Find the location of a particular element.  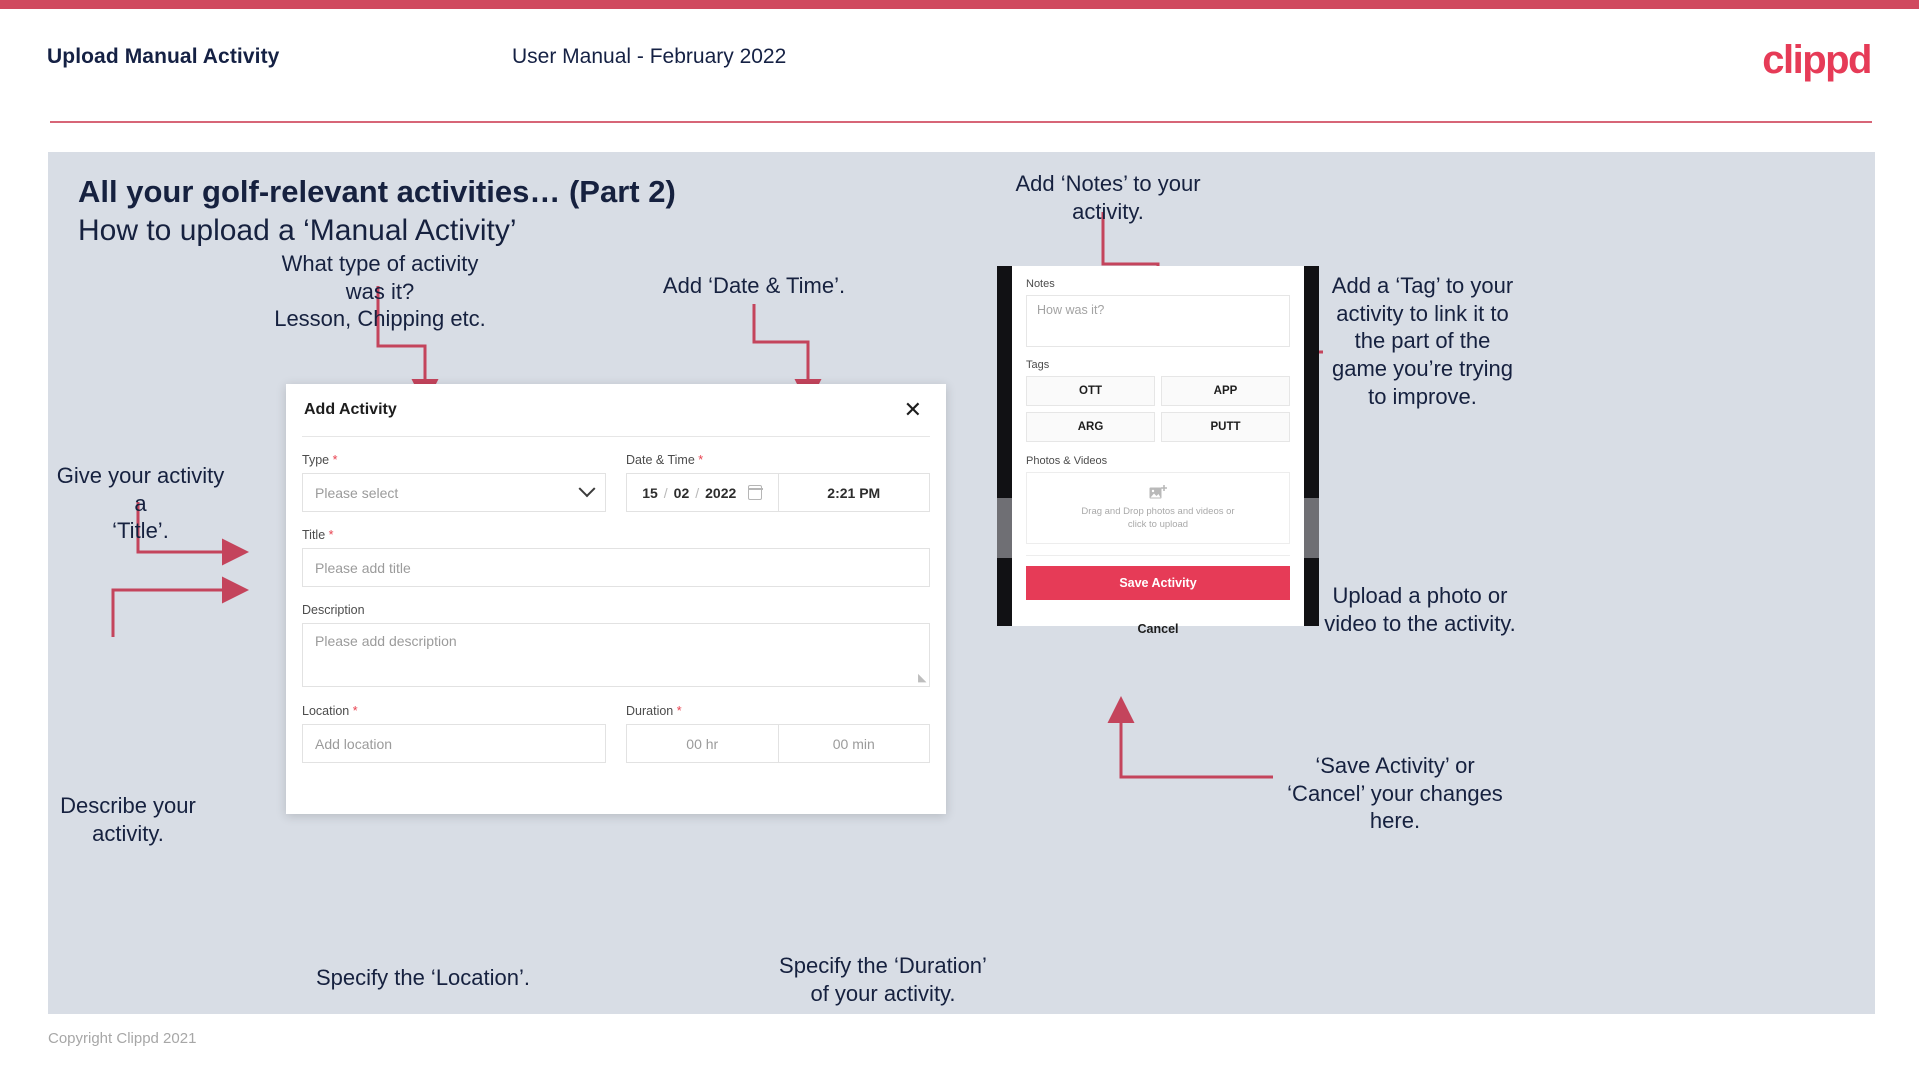

dialog-title: Add Activity is located at coordinates (350, 409).